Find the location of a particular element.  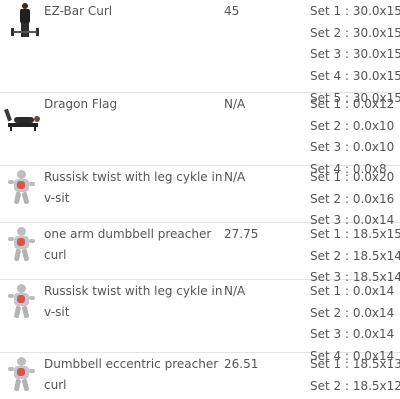

exercise-weight: 26.51 is located at coordinates (241, 364).